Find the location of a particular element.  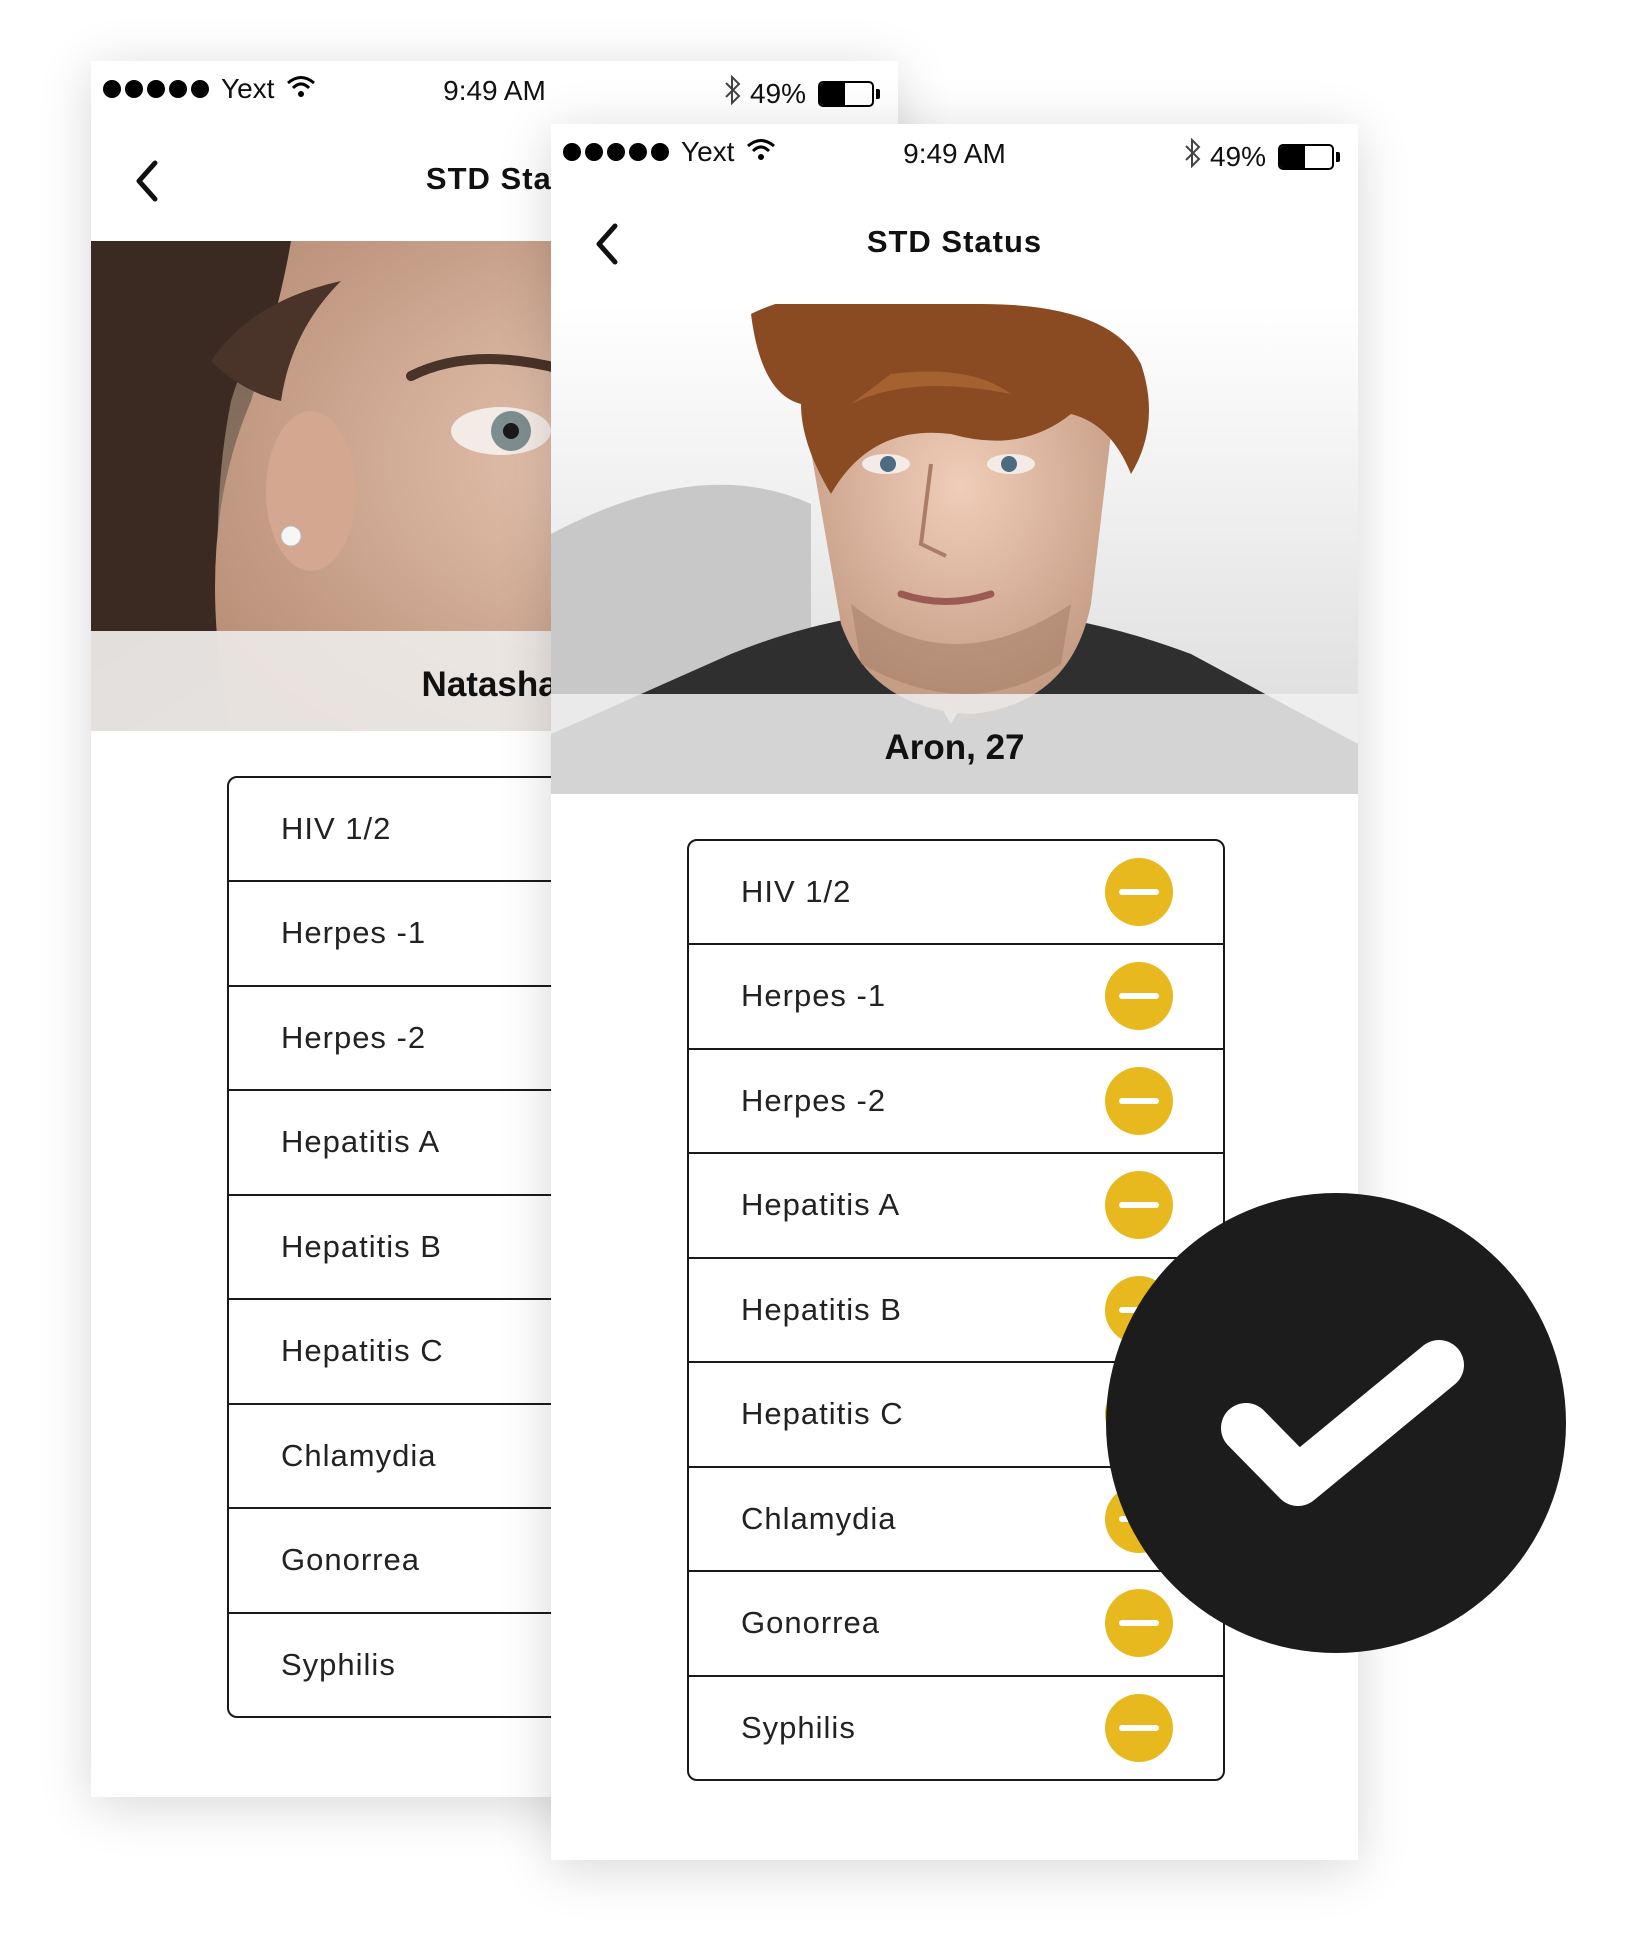

profile-name: Aron, 27 is located at coordinates (954, 747).